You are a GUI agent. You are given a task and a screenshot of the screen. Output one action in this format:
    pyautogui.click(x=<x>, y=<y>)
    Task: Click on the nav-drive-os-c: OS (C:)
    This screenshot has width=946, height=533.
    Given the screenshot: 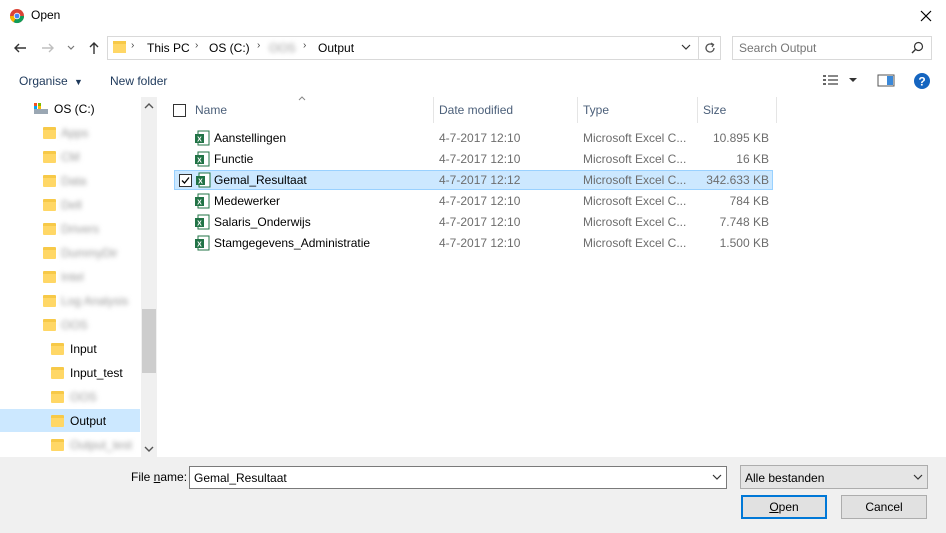 What is the action you would take?
    pyautogui.click(x=70, y=109)
    